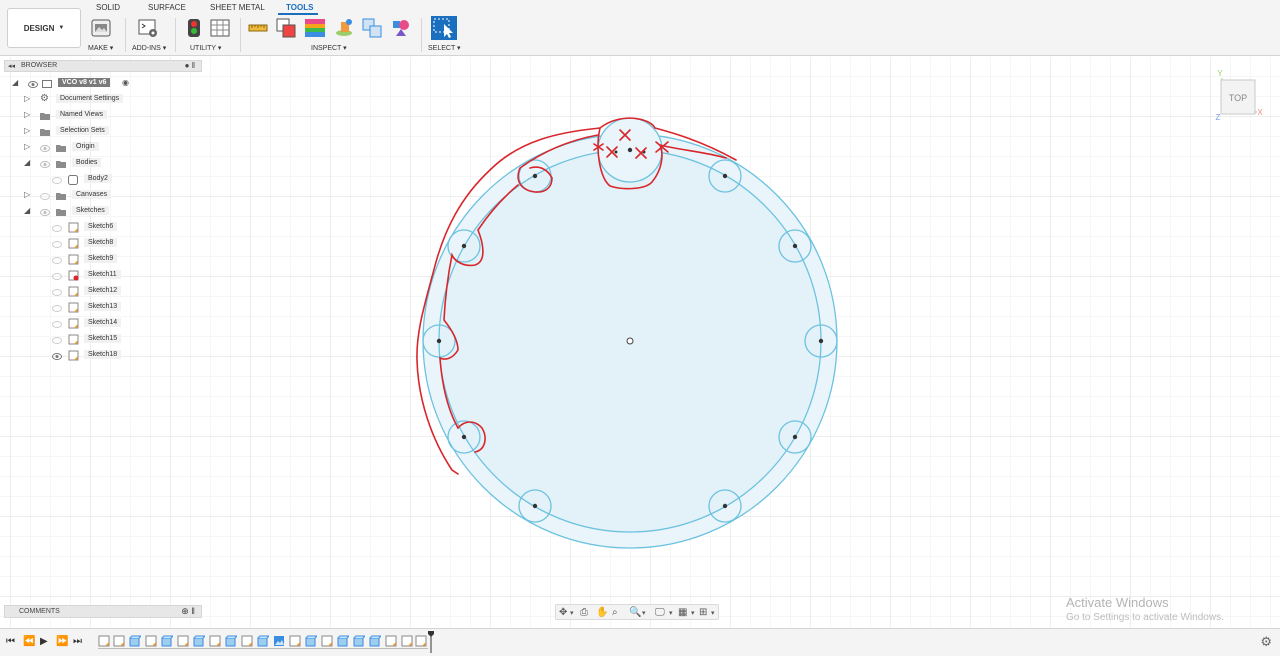  I want to click on make-menu: MAKE ▾, so click(100, 48).